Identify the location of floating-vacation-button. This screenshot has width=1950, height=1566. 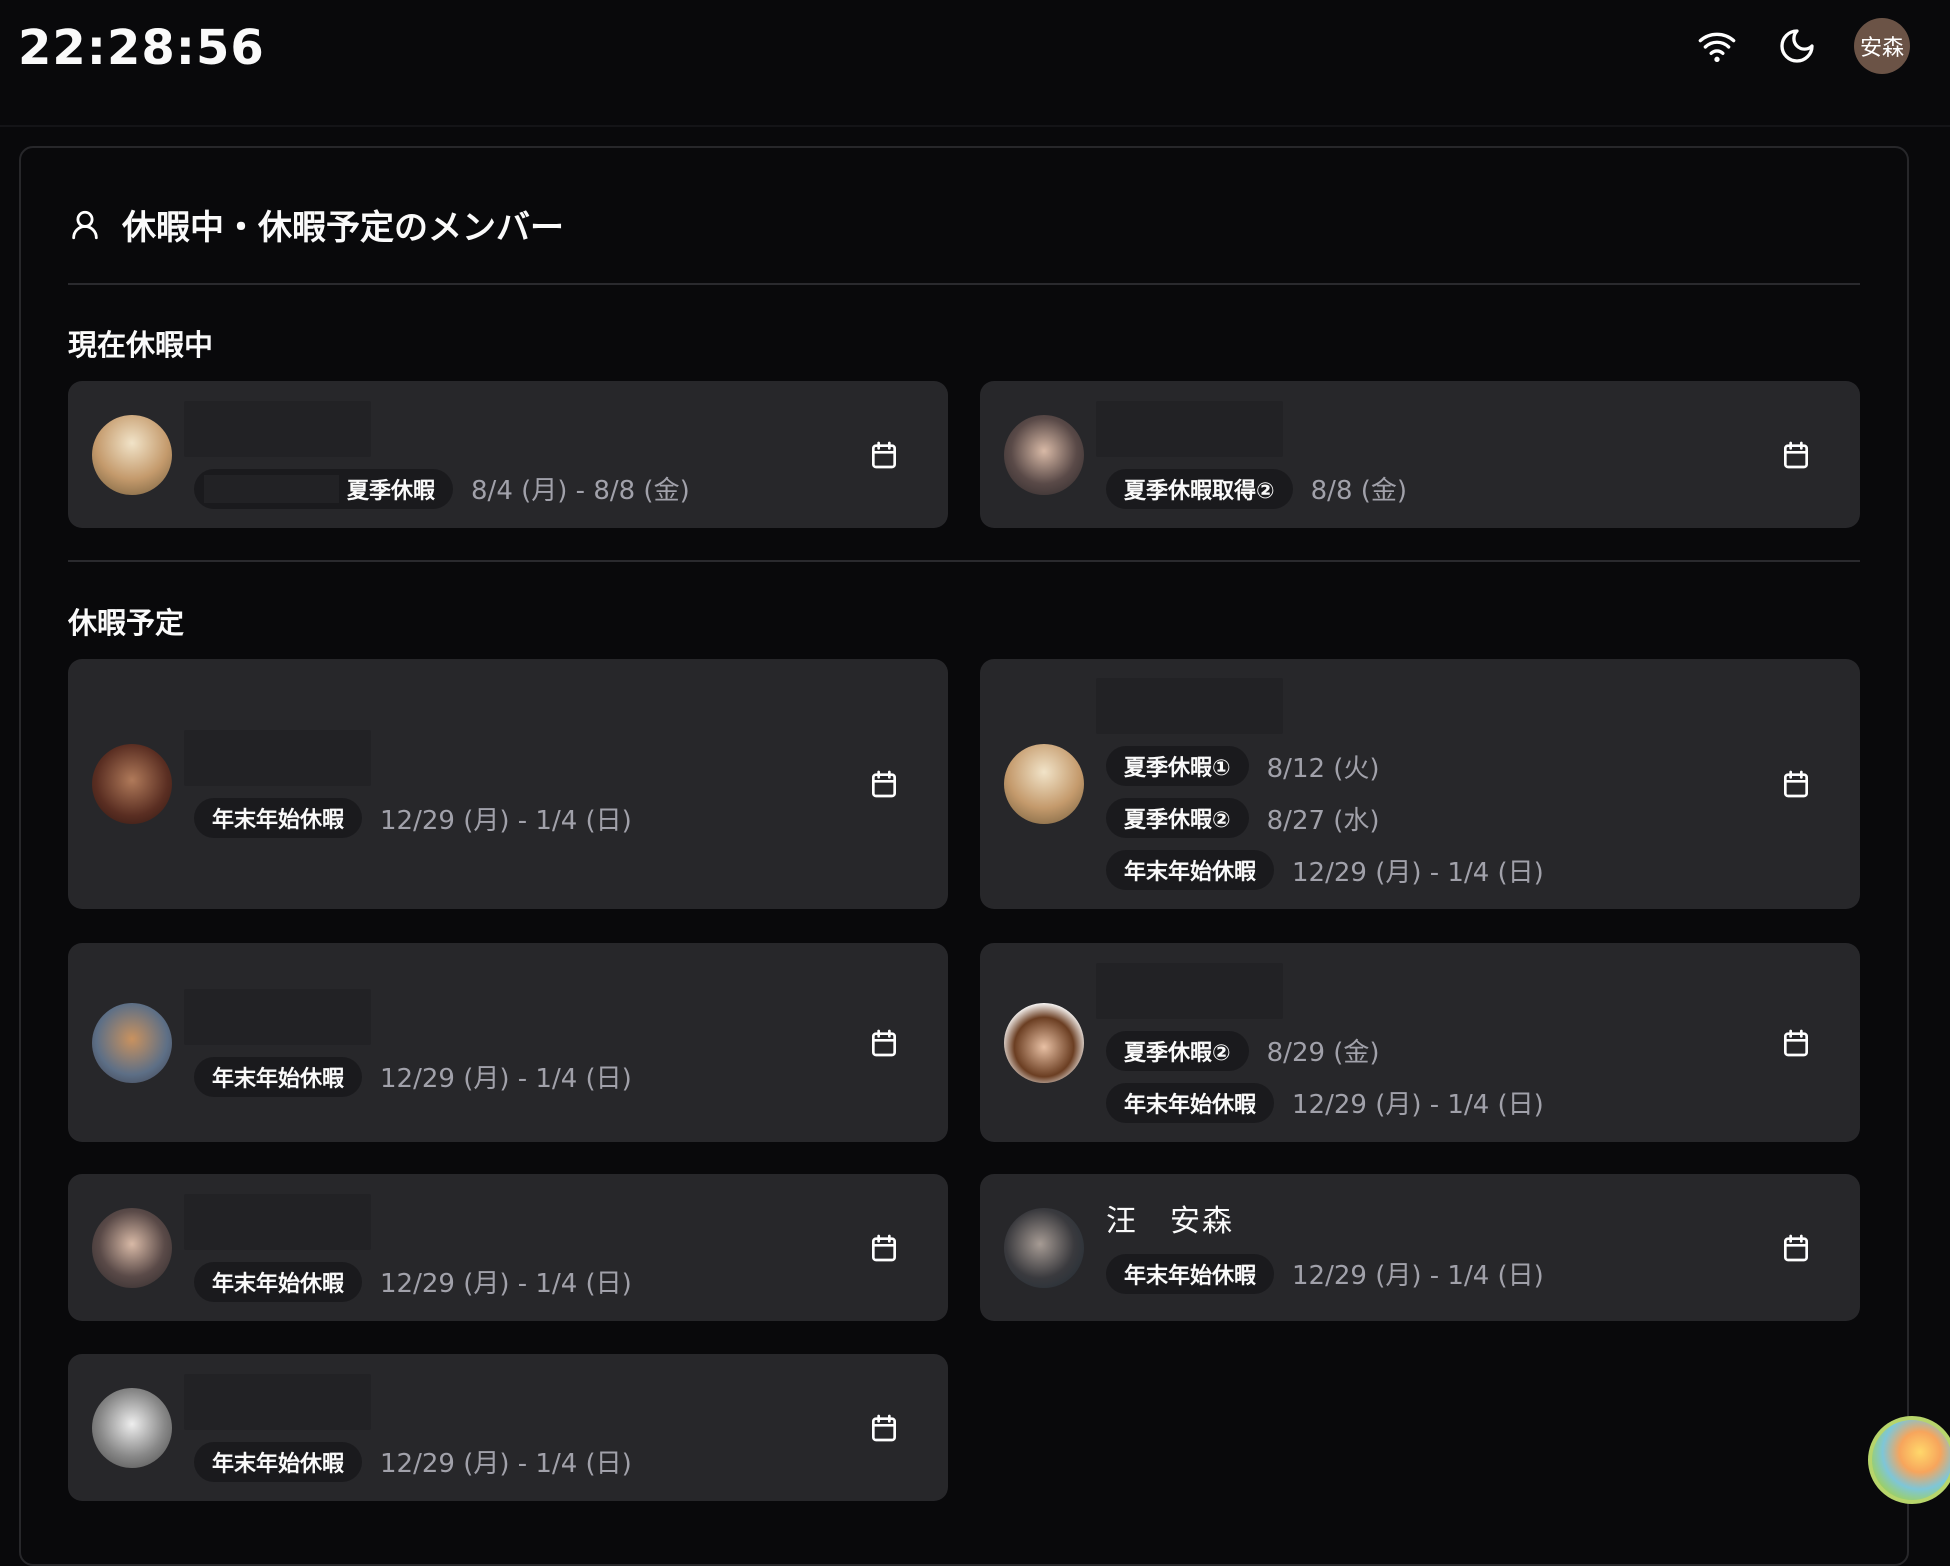
(1909, 1460).